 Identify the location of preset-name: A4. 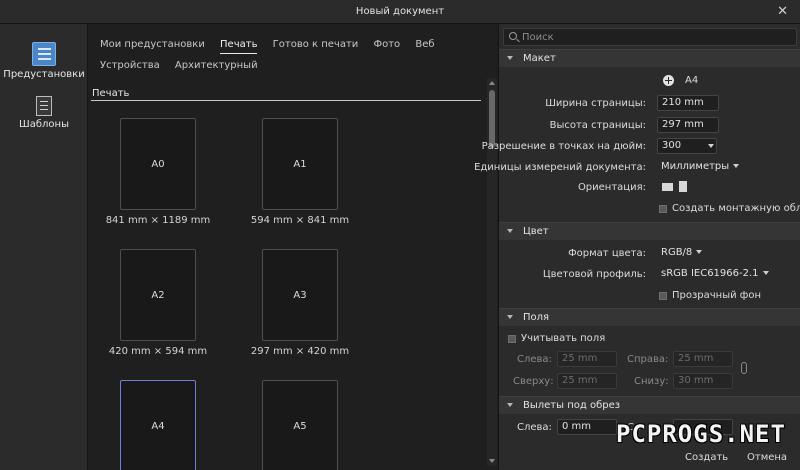
(692, 80).